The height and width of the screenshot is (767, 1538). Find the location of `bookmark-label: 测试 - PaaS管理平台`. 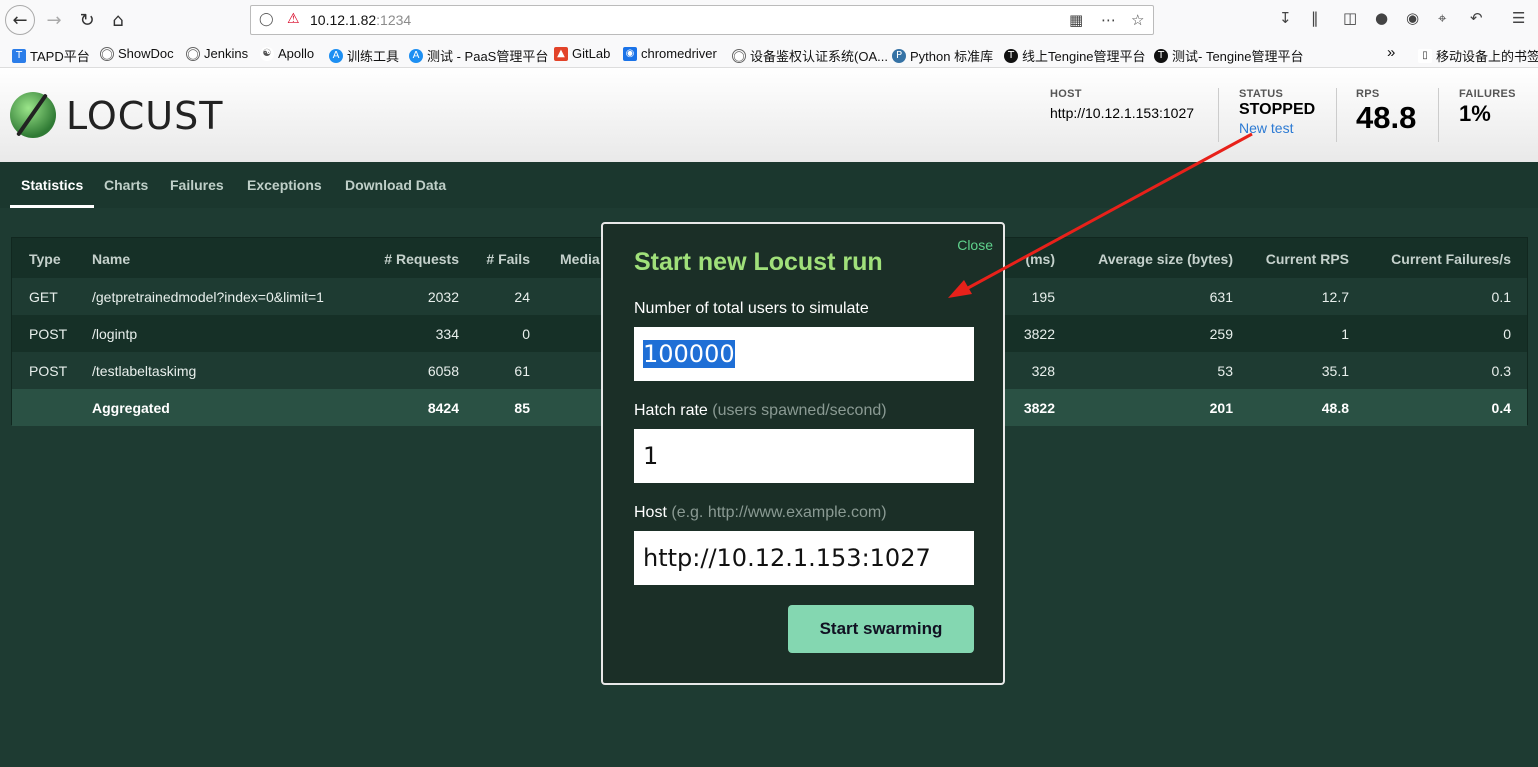

bookmark-label: 测试 - PaaS管理平台 is located at coordinates (488, 56).